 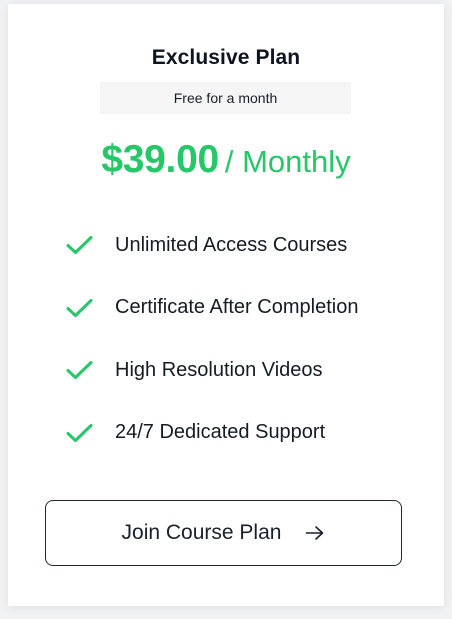 I want to click on promo-text: Free for a month, so click(x=225, y=98).